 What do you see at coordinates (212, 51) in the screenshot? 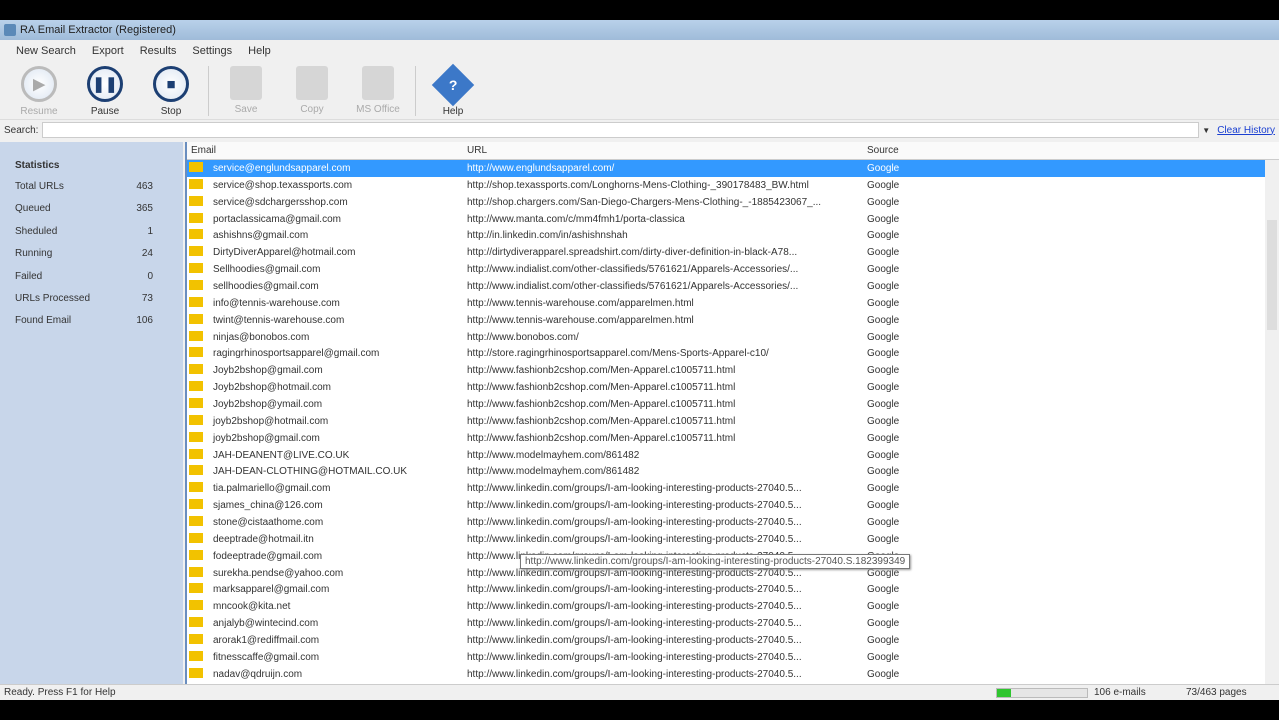
I see `menu-settings: Settings` at bounding box center [212, 51].